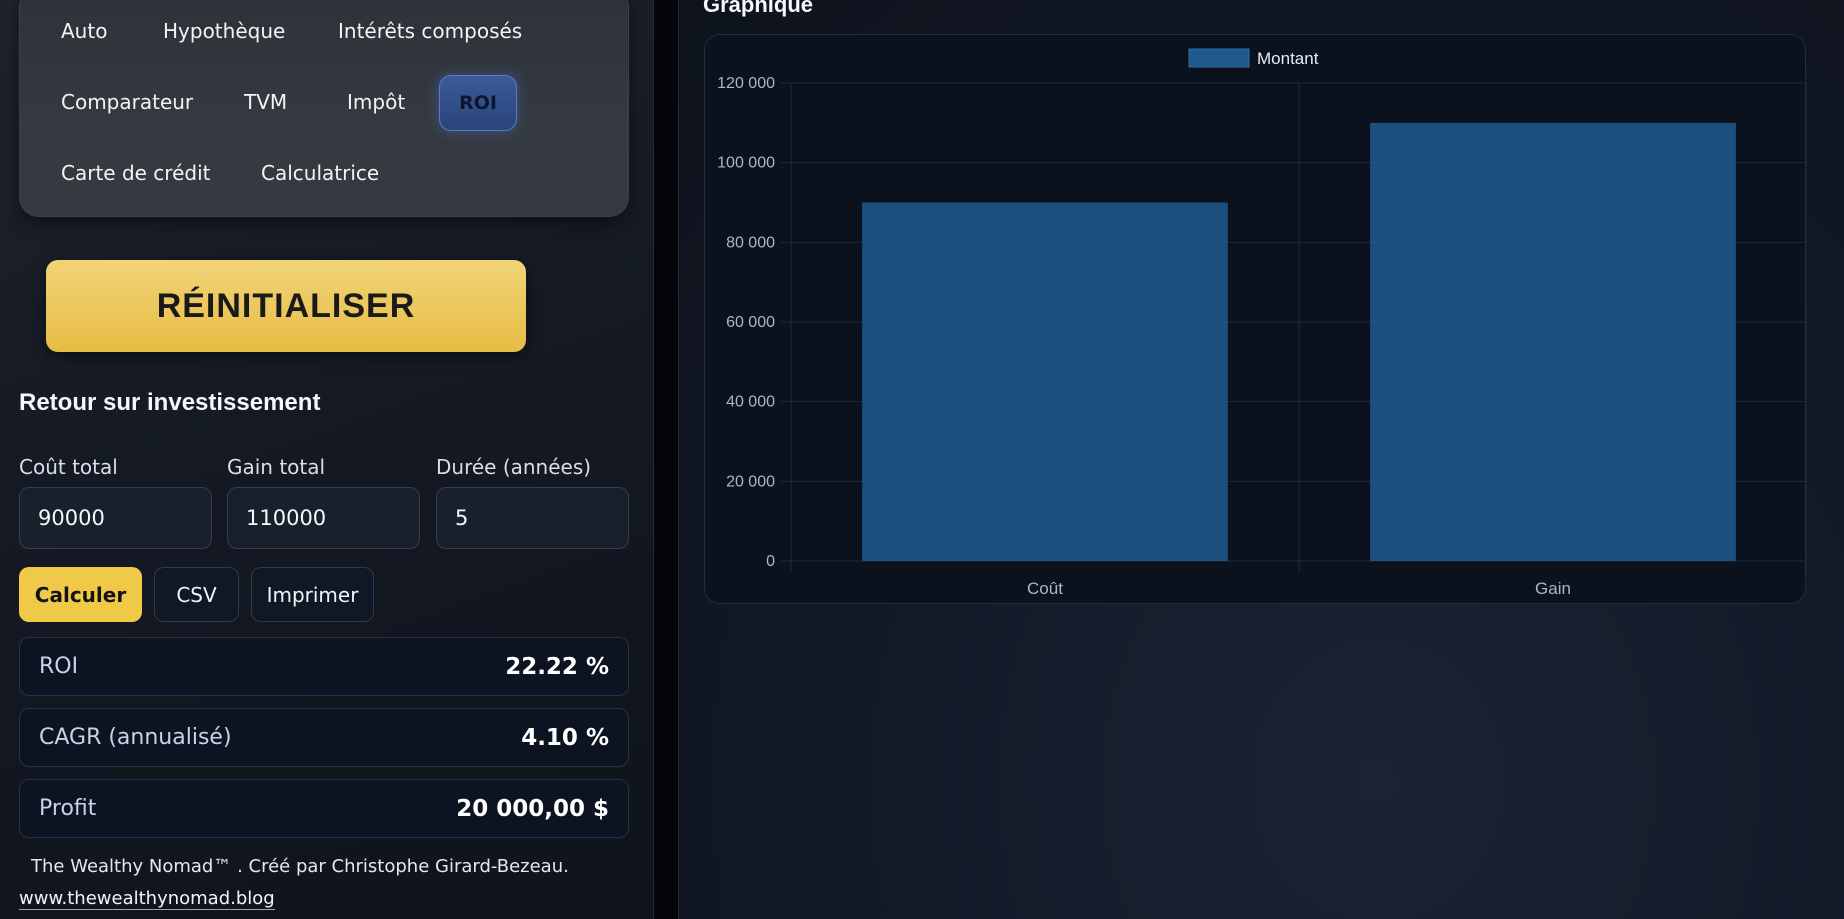  Describe the element at coordinates (532, 518) in the screenshot. I see `duration-input` at that location.